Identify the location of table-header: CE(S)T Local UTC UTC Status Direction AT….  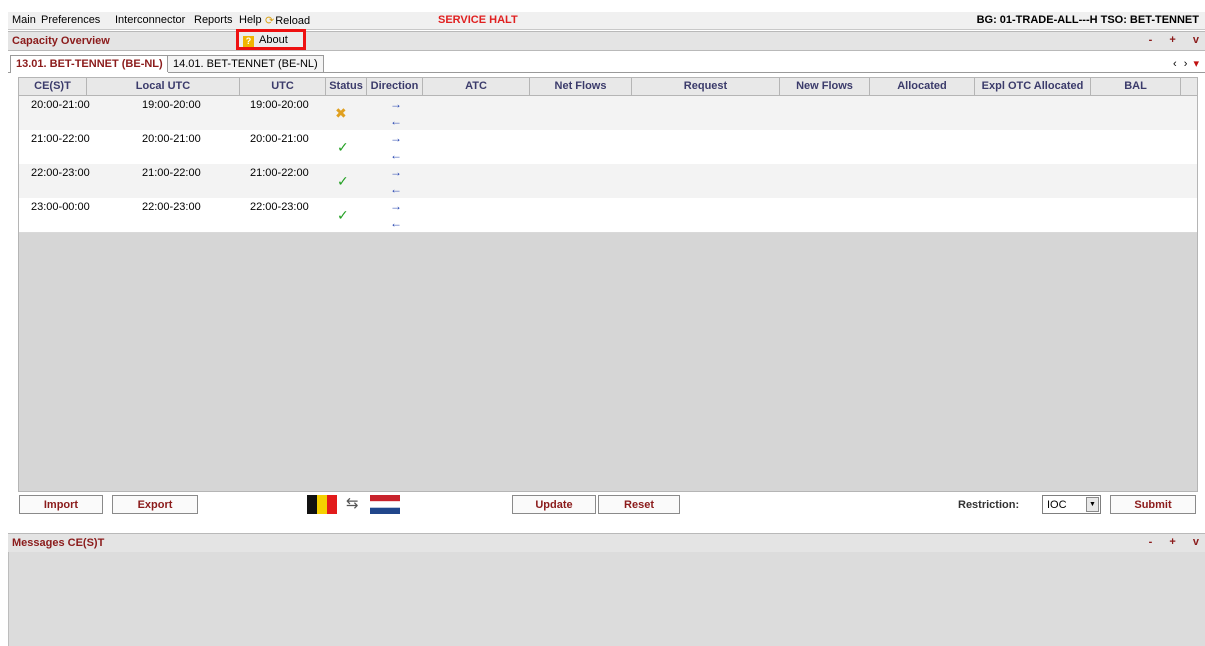
(608, 87).